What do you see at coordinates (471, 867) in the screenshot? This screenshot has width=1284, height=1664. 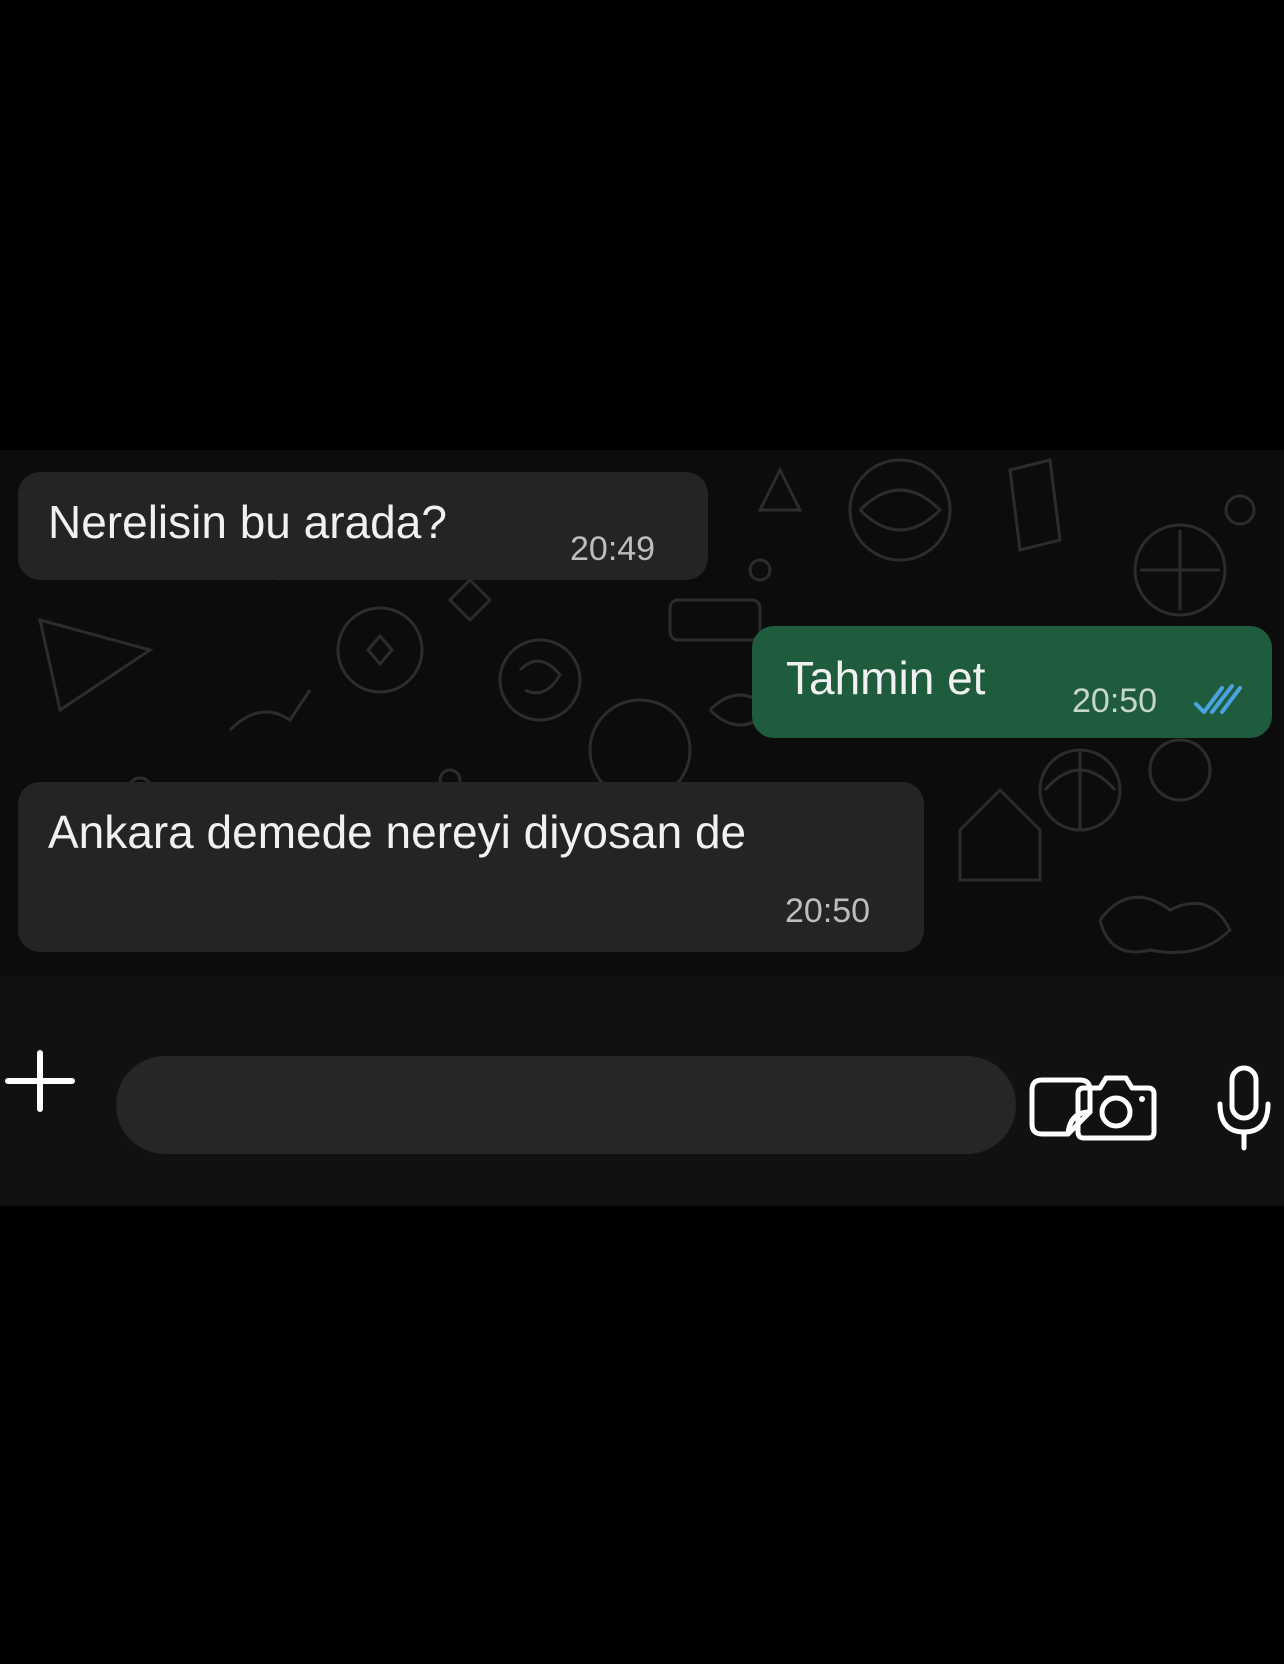 I see `message-bubble-incoming: Ankara demede nereyi diyosan de 20:50` at bounding box center [471, 867].